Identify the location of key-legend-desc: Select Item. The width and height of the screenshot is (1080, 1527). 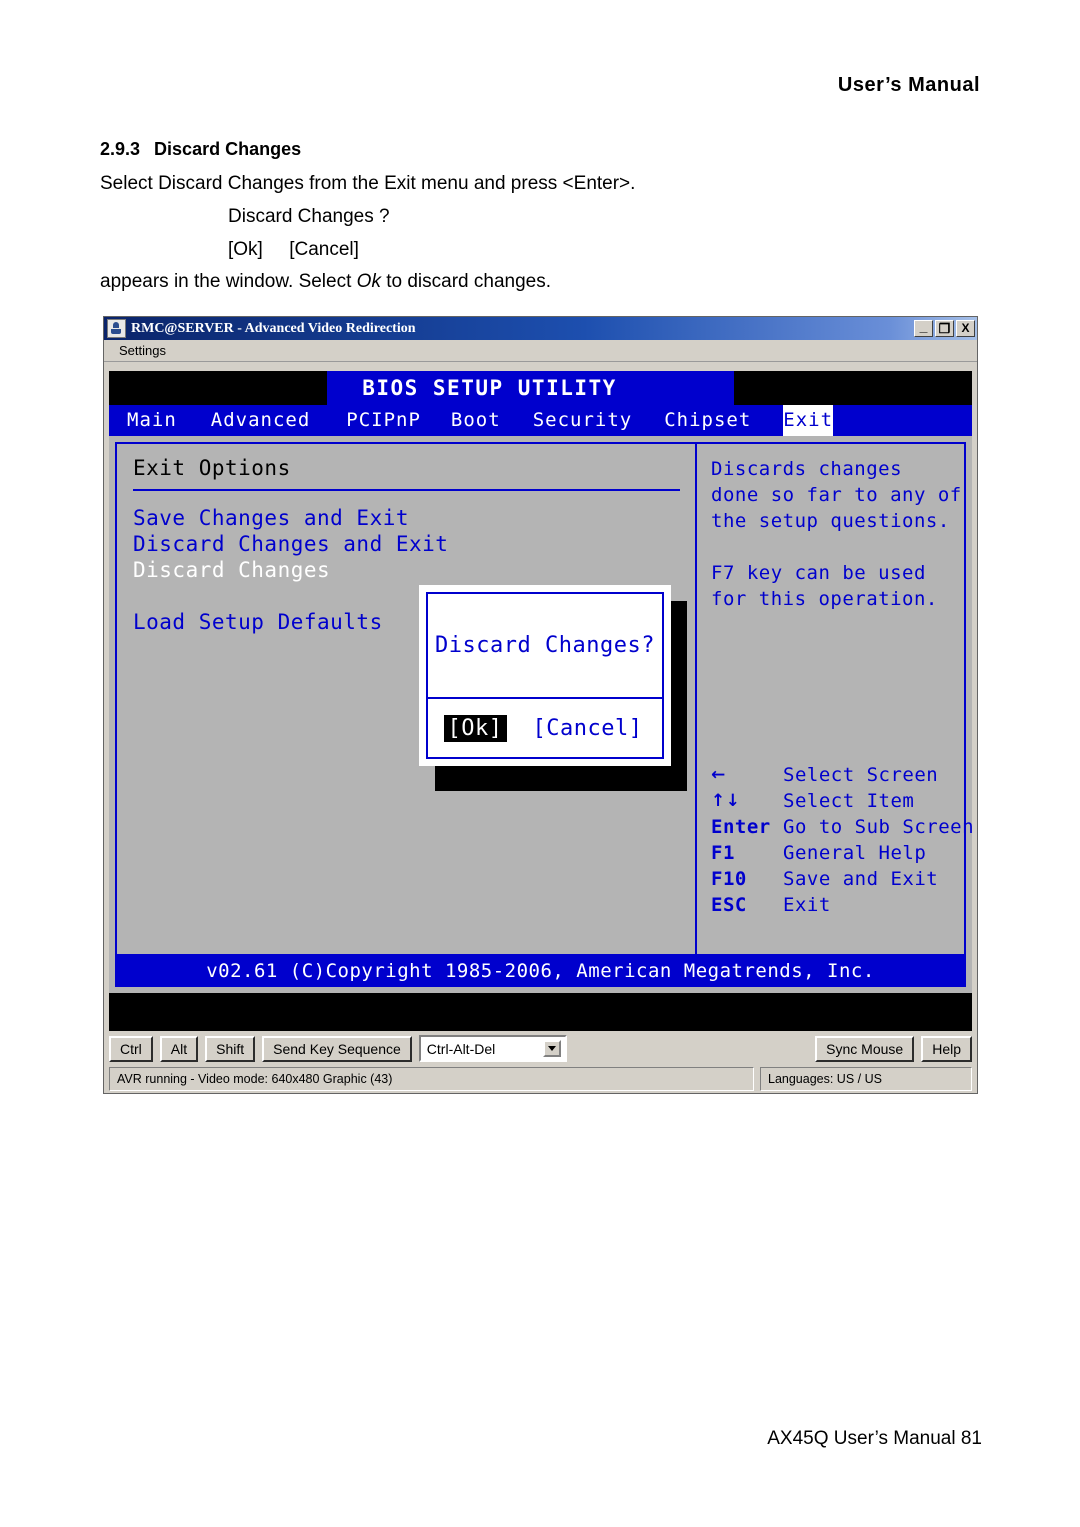
(849, 801).